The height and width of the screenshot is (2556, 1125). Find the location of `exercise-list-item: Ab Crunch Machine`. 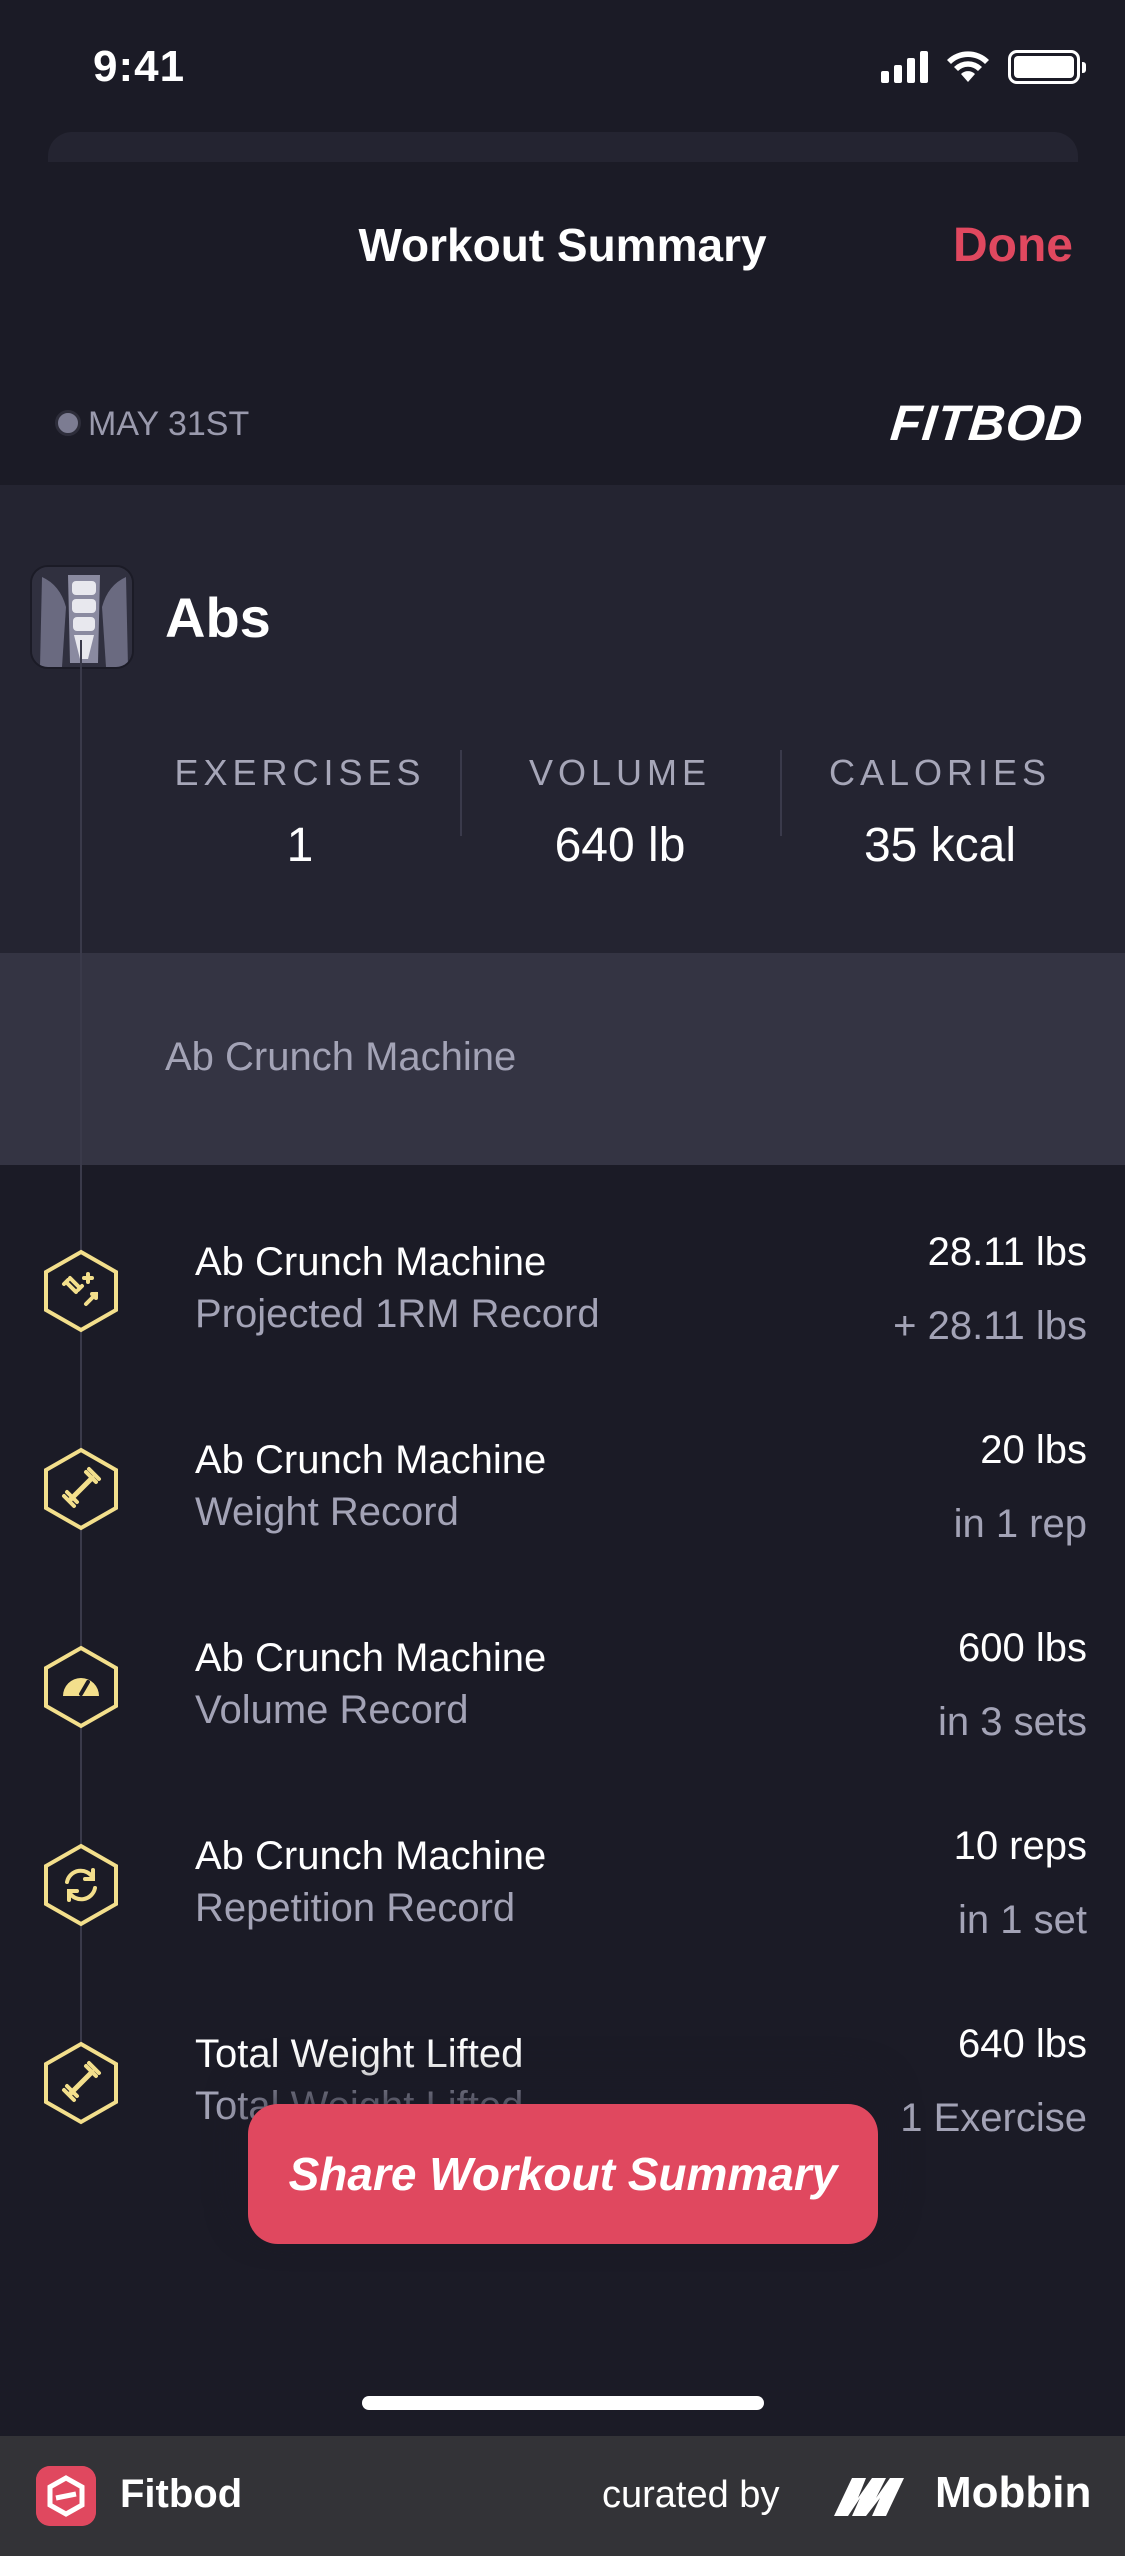

exercise-list-item: Ab Crunch Machine is located at coordinates (562, 1059).